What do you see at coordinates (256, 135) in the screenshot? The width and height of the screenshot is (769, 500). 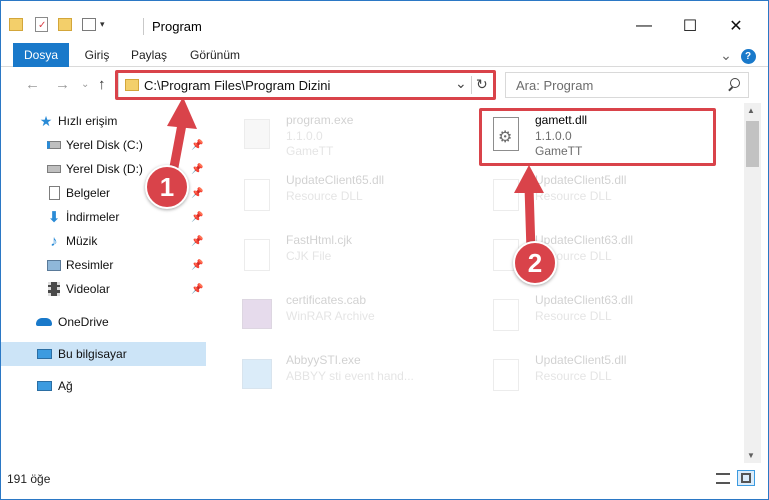 I see `exe-icon` at bounding box center [256, 135].